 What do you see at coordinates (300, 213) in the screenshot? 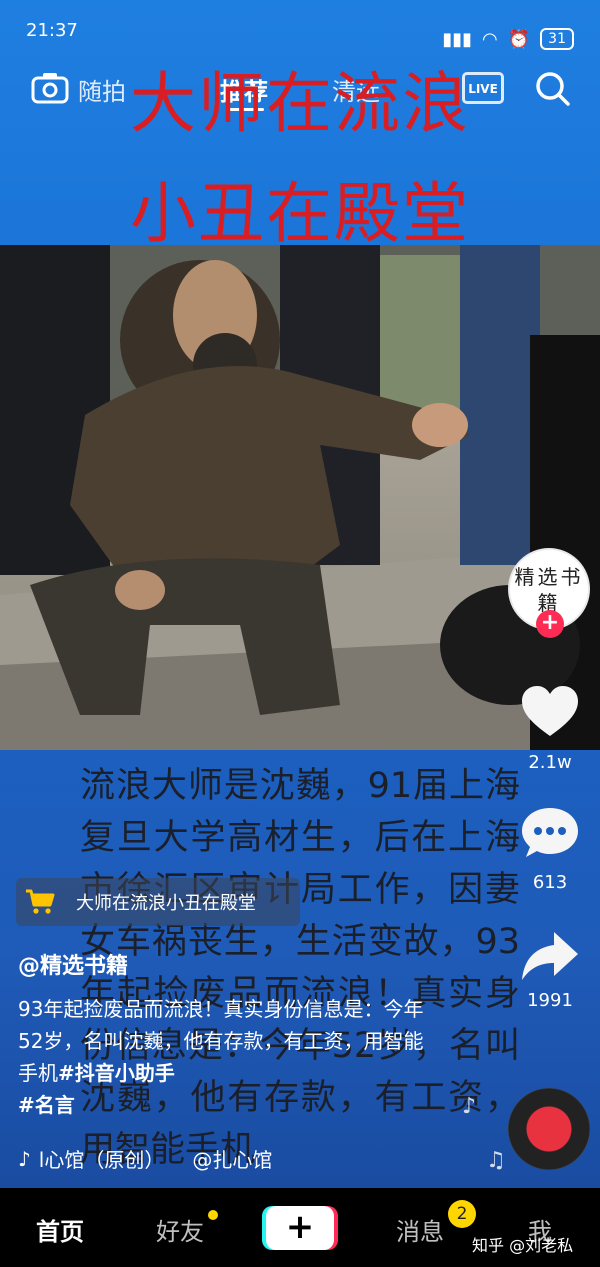
I see `overlay-title-line2: 小丑在殿堂` at bounding box center [300, 213].